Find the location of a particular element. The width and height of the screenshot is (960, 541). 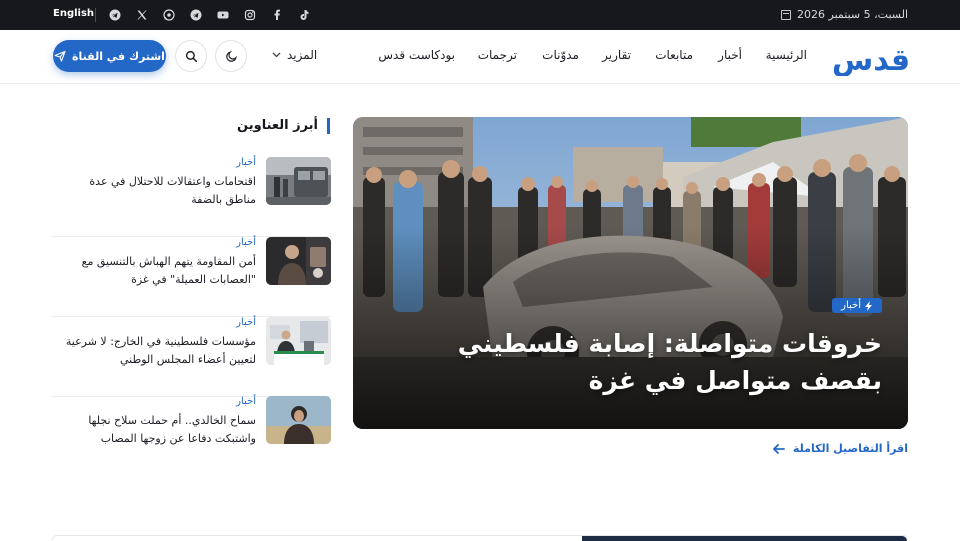

read-more-label: اقرأ التفاصيل الكاملة is located at coordinates (850, 448).